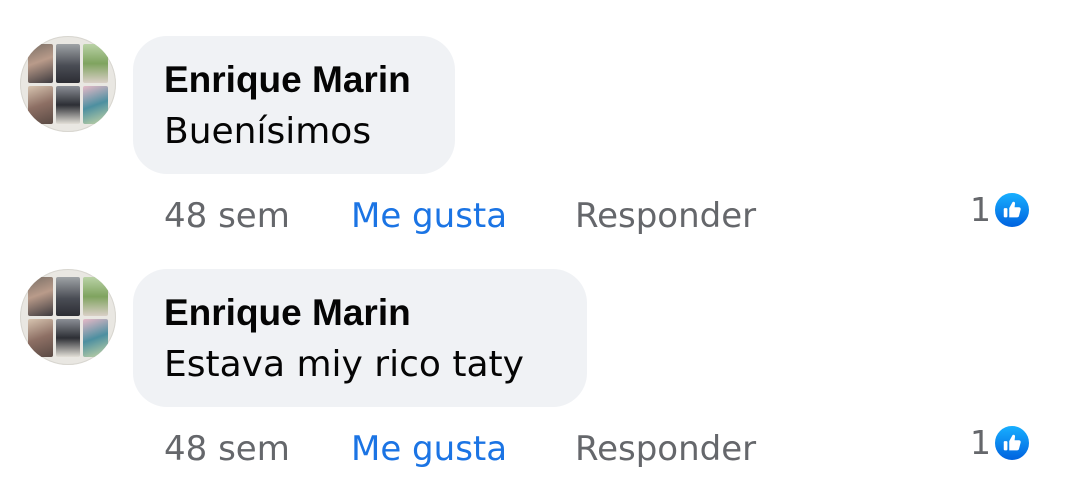  Describe the element at coordinates (360, 338) in the screenshot. I see `comment-bubble: Enrique Marin Estava miy rico taty` at that location.